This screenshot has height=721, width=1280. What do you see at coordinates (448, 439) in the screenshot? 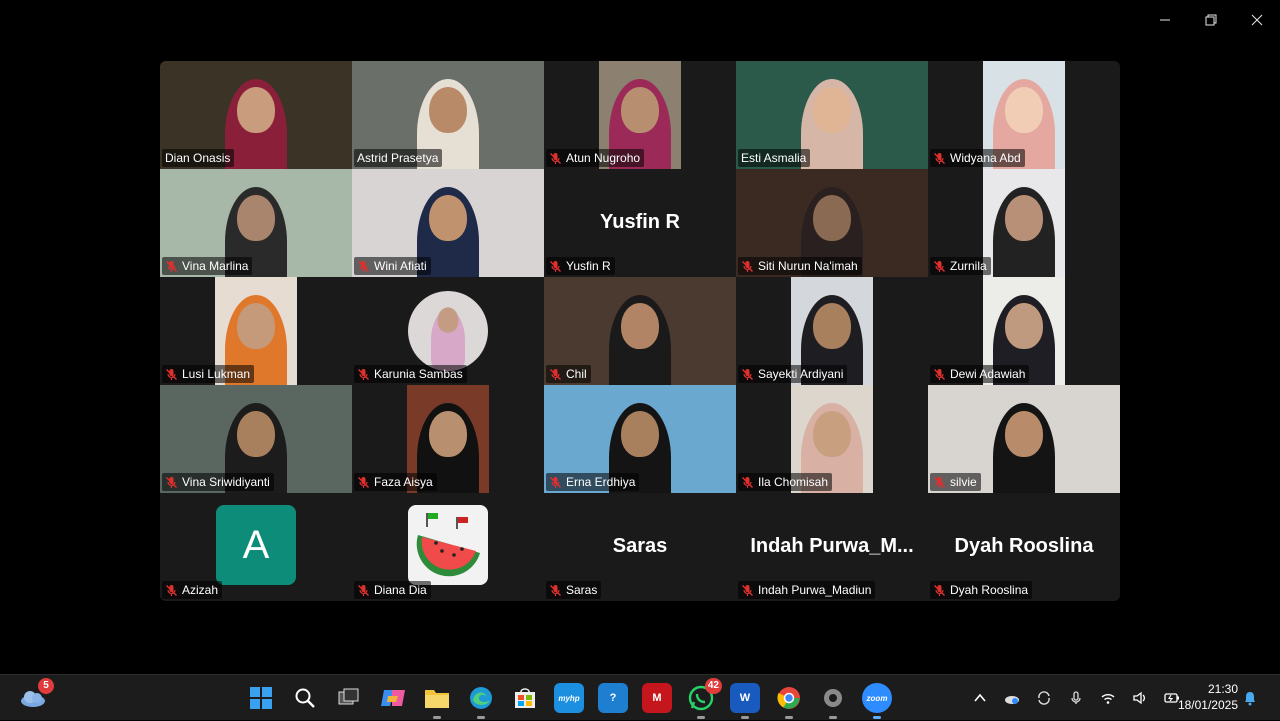
I see `participant-tile: Faza Aisya` at bounding box center [448, 439].